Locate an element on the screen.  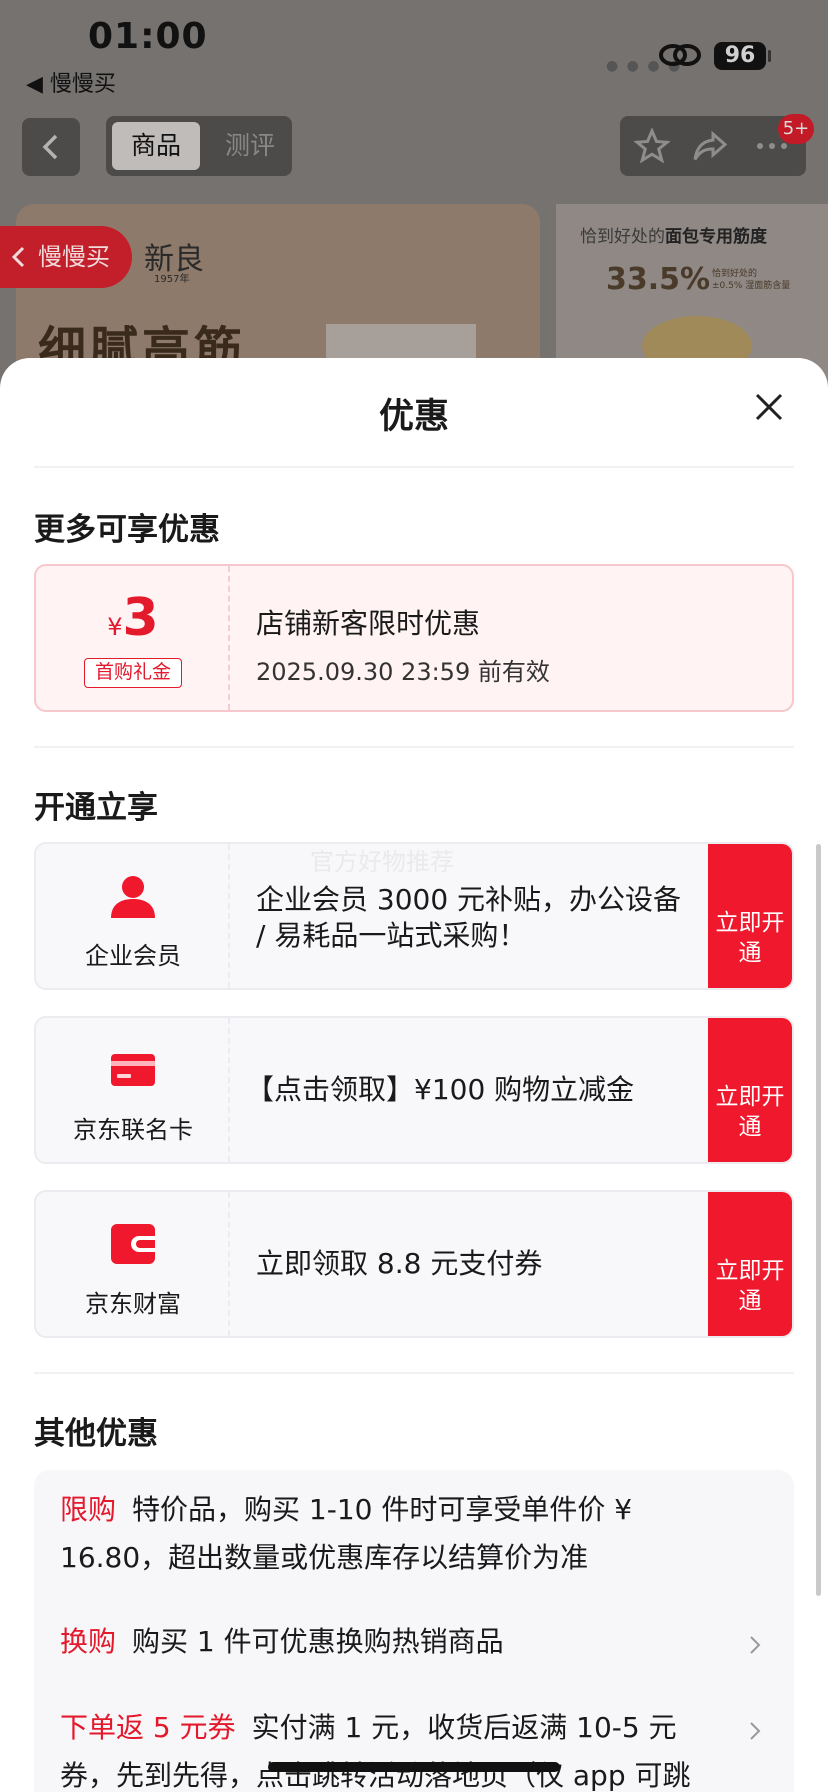
floating-back-label: 慢慢买 is located at coordinates (74, 257).